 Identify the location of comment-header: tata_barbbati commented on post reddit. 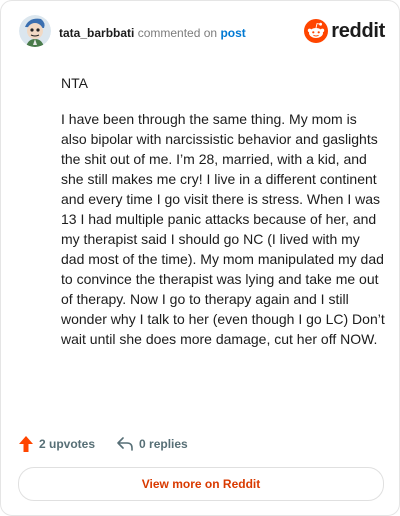
(202, 33).